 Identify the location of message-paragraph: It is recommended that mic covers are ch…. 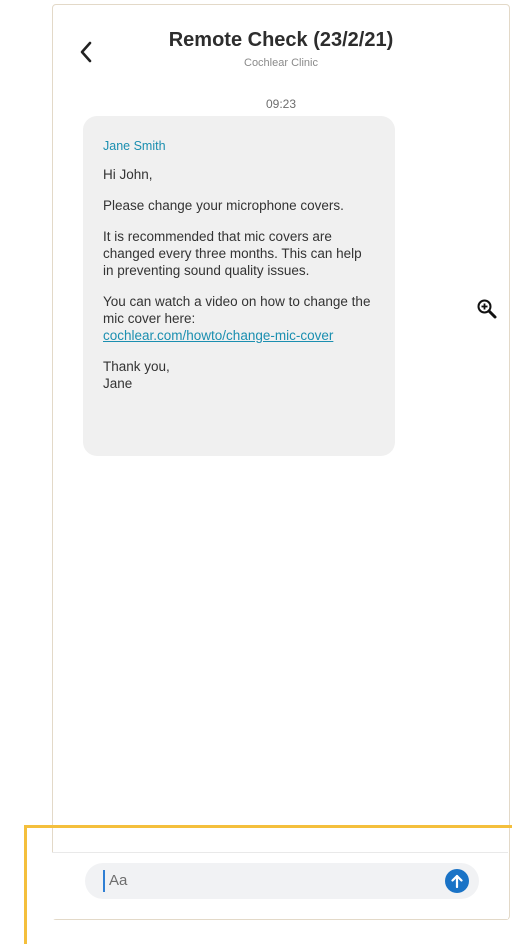
(232, 253).